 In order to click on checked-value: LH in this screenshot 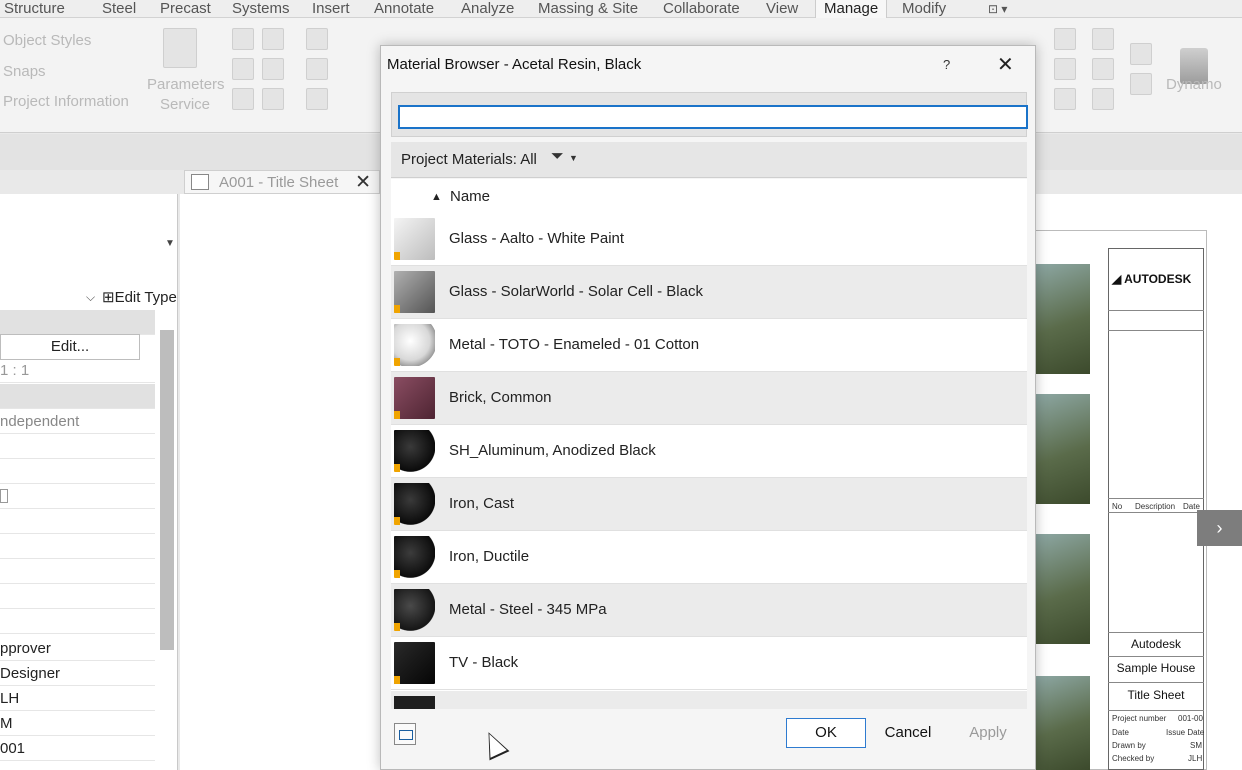, I will do `click(77, 698)`.